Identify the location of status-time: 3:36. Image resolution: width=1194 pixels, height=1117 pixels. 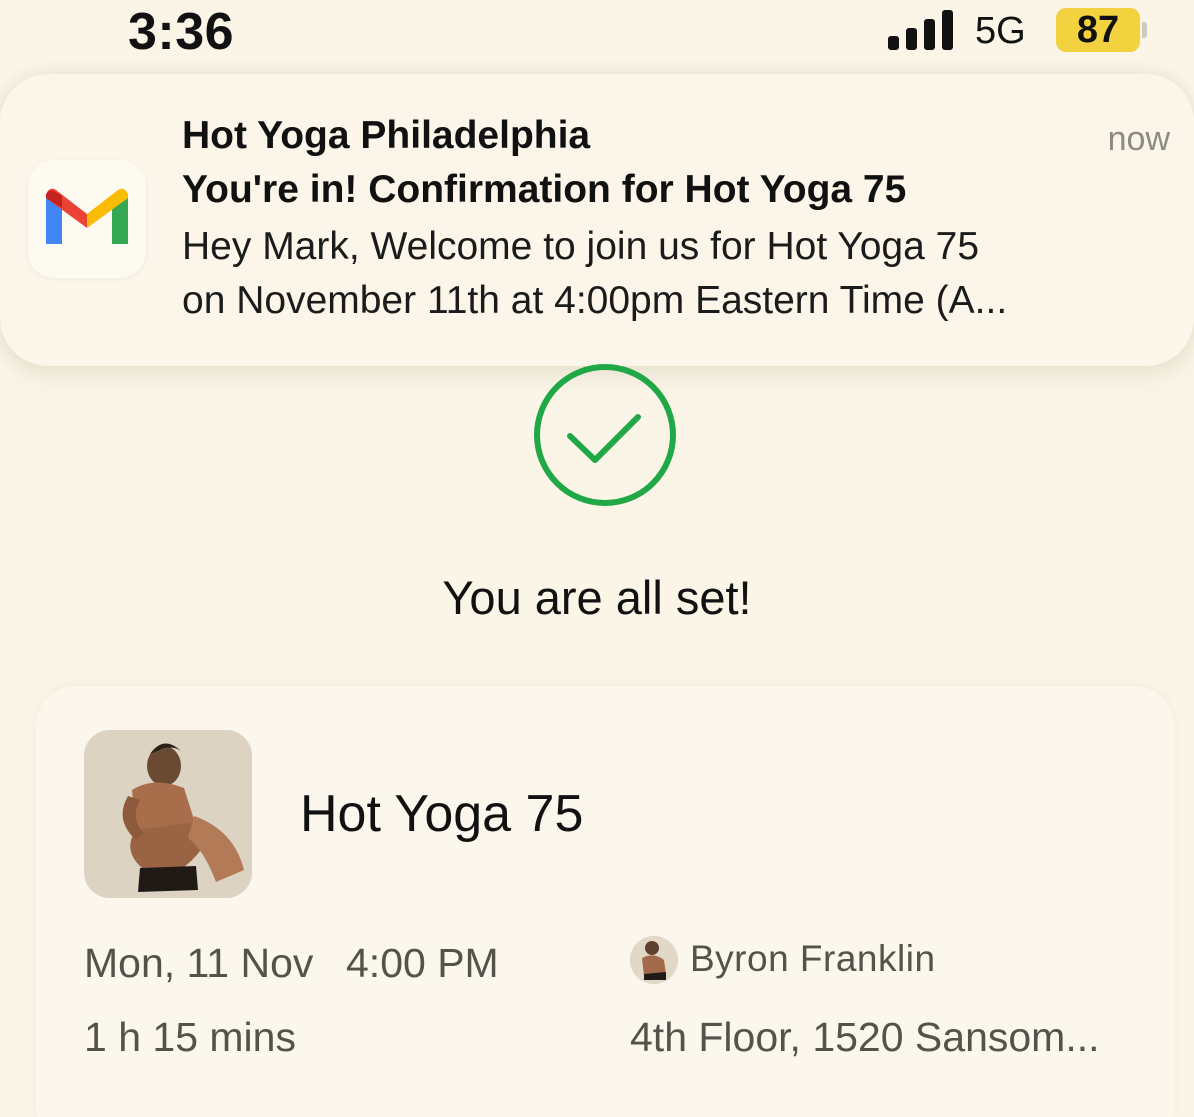
(181, 32).